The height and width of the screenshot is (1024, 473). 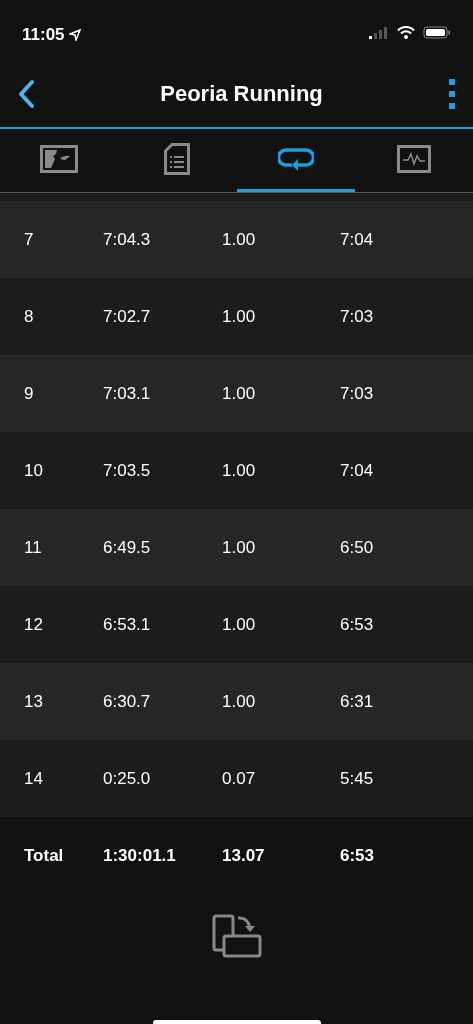 What do you see at coordinates (127, 393) in the screenshot?
I see `lap-time: 7:03.1` at bounding box center [127, 393].